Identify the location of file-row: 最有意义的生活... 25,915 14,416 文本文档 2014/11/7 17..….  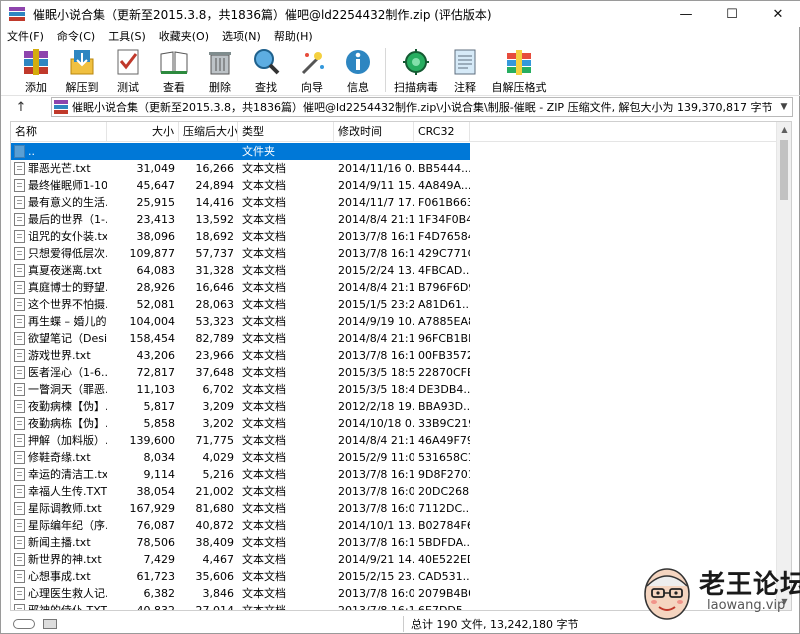
(394, 202).